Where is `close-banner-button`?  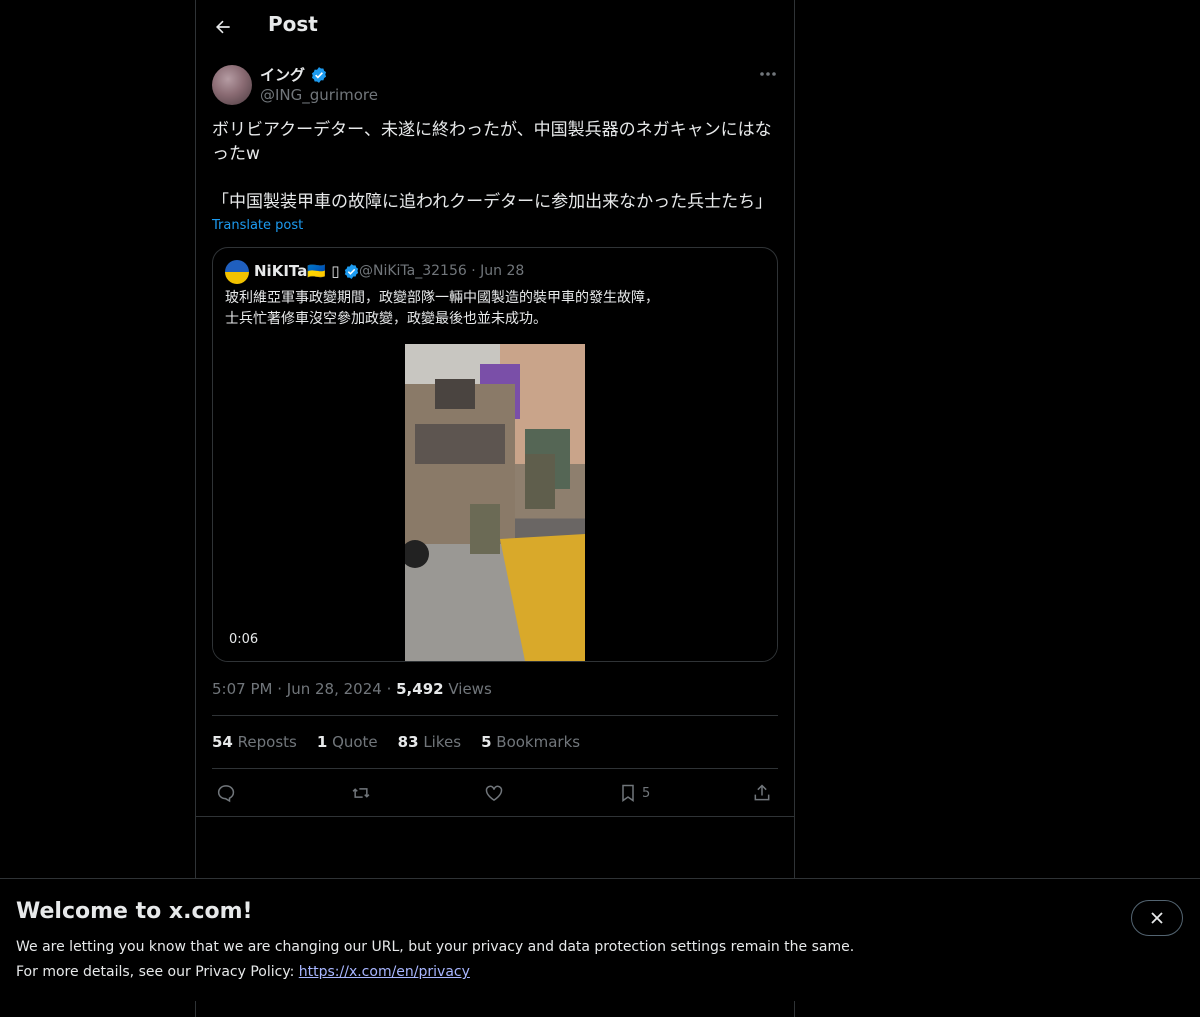
close-banner-button is located at coordinates (1157, 918).